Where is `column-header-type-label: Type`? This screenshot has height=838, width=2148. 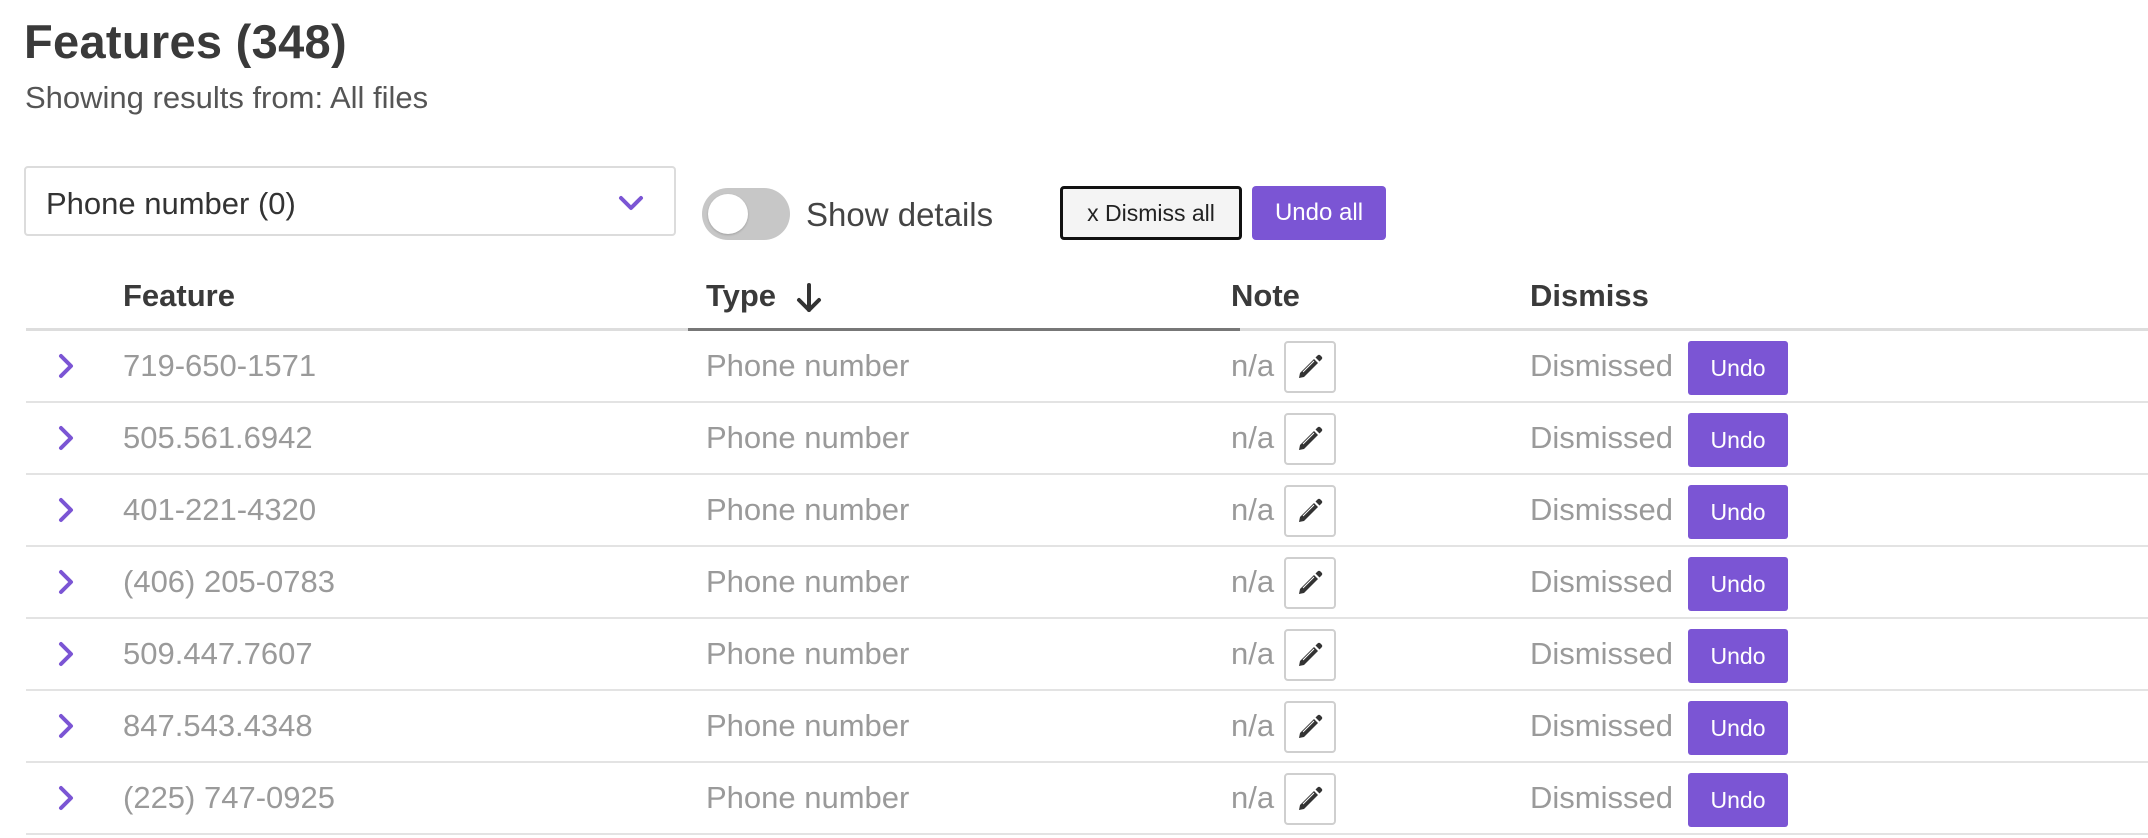
column-header-type-label: Type is located at coordinates (741, 295).